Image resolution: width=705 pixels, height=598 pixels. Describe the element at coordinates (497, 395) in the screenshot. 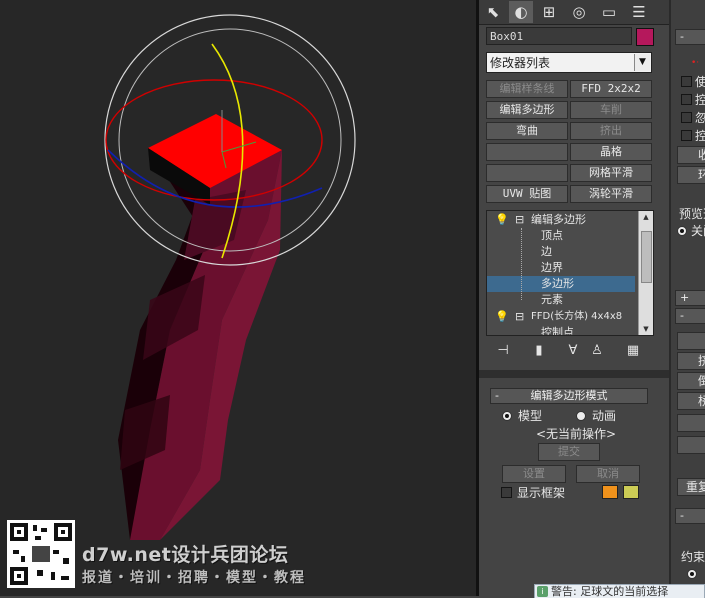

I see `collapse-icon: -` at that location.